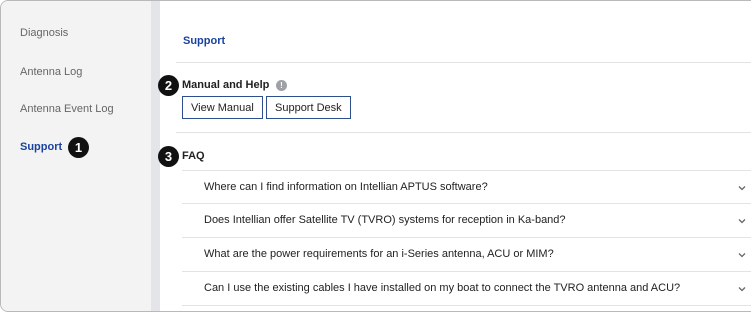  I want to click on info-icon: !, so click(281, 85).